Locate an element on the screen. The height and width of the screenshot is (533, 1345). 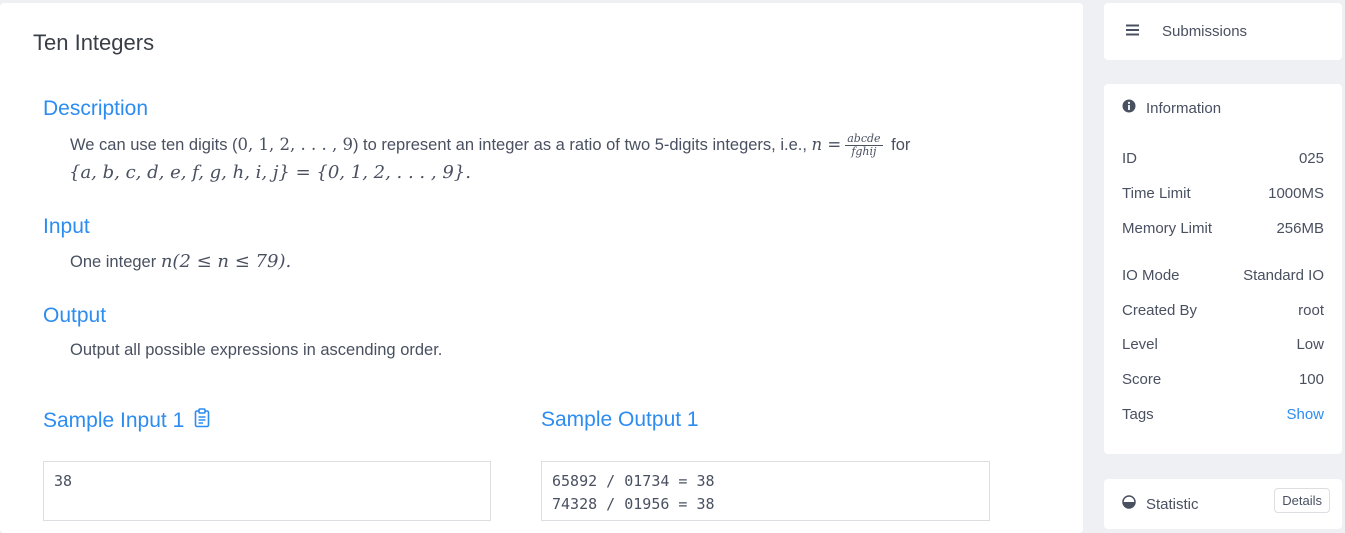
info-row-memory-limit: Memory Limit 256MB is located at coordinates (1223, 228).